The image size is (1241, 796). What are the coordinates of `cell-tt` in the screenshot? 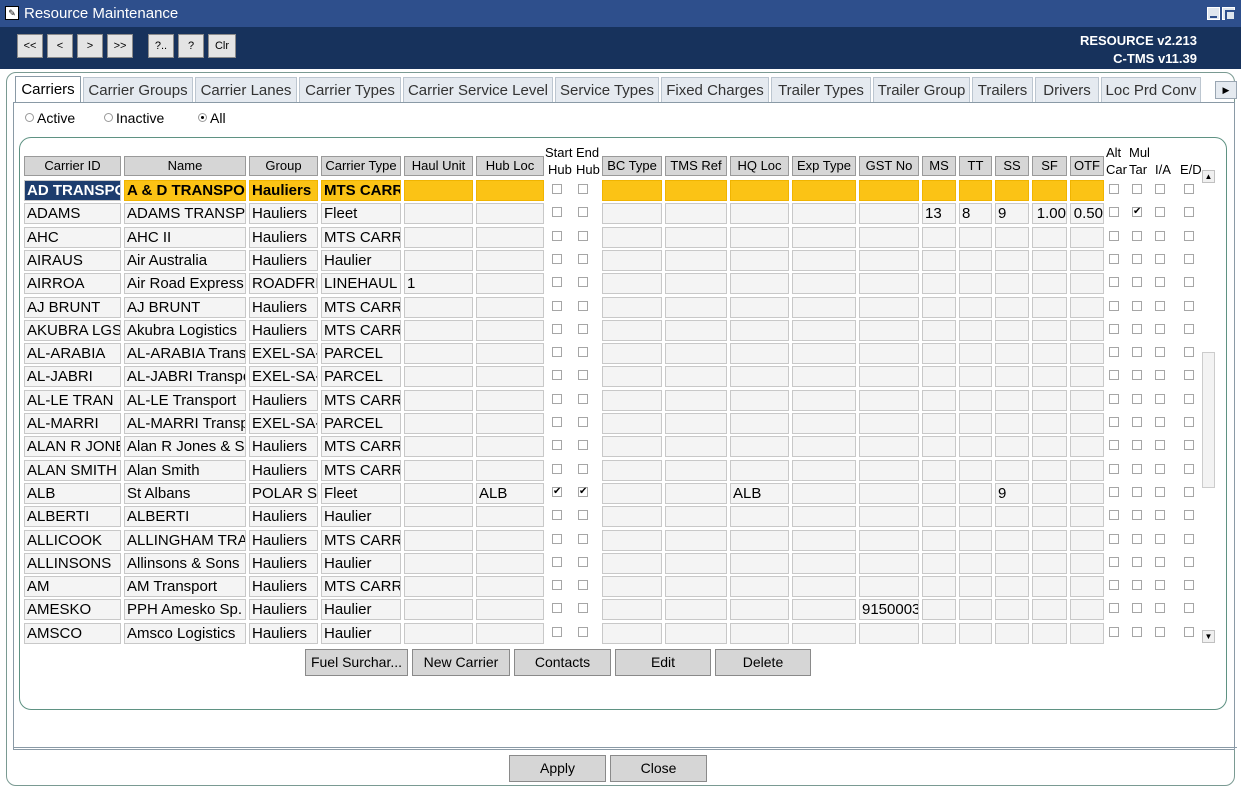 It's located at (975, 307).